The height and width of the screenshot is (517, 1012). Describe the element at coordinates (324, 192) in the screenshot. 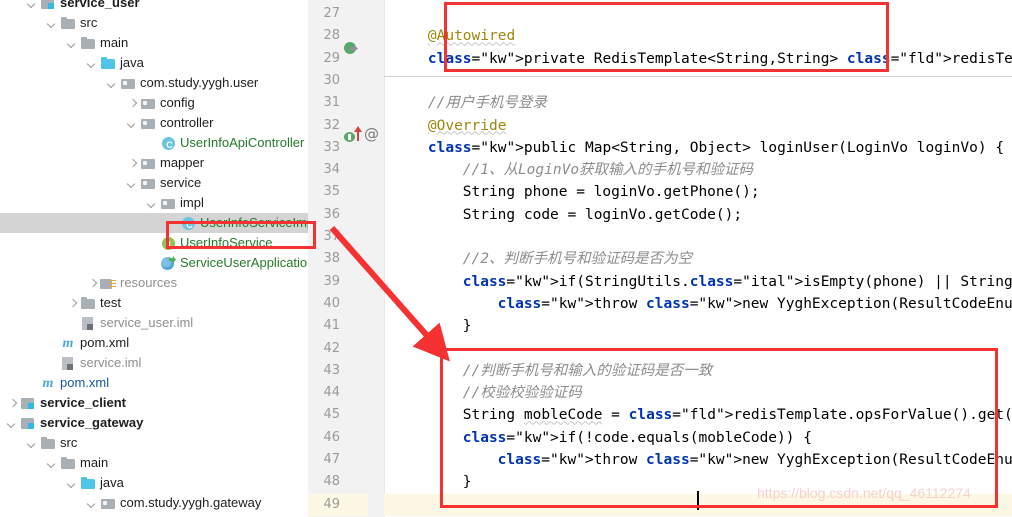

I see `line-number: 35` at that location.